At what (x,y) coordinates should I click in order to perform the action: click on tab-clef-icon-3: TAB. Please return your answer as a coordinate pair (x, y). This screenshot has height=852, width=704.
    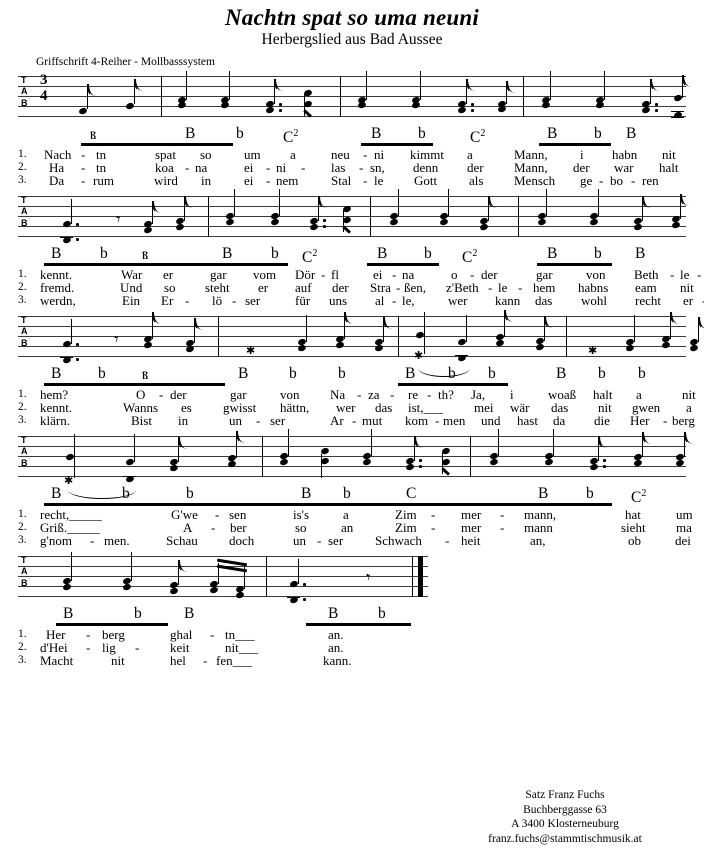
    Looking at the image, I should click on (24, 331).